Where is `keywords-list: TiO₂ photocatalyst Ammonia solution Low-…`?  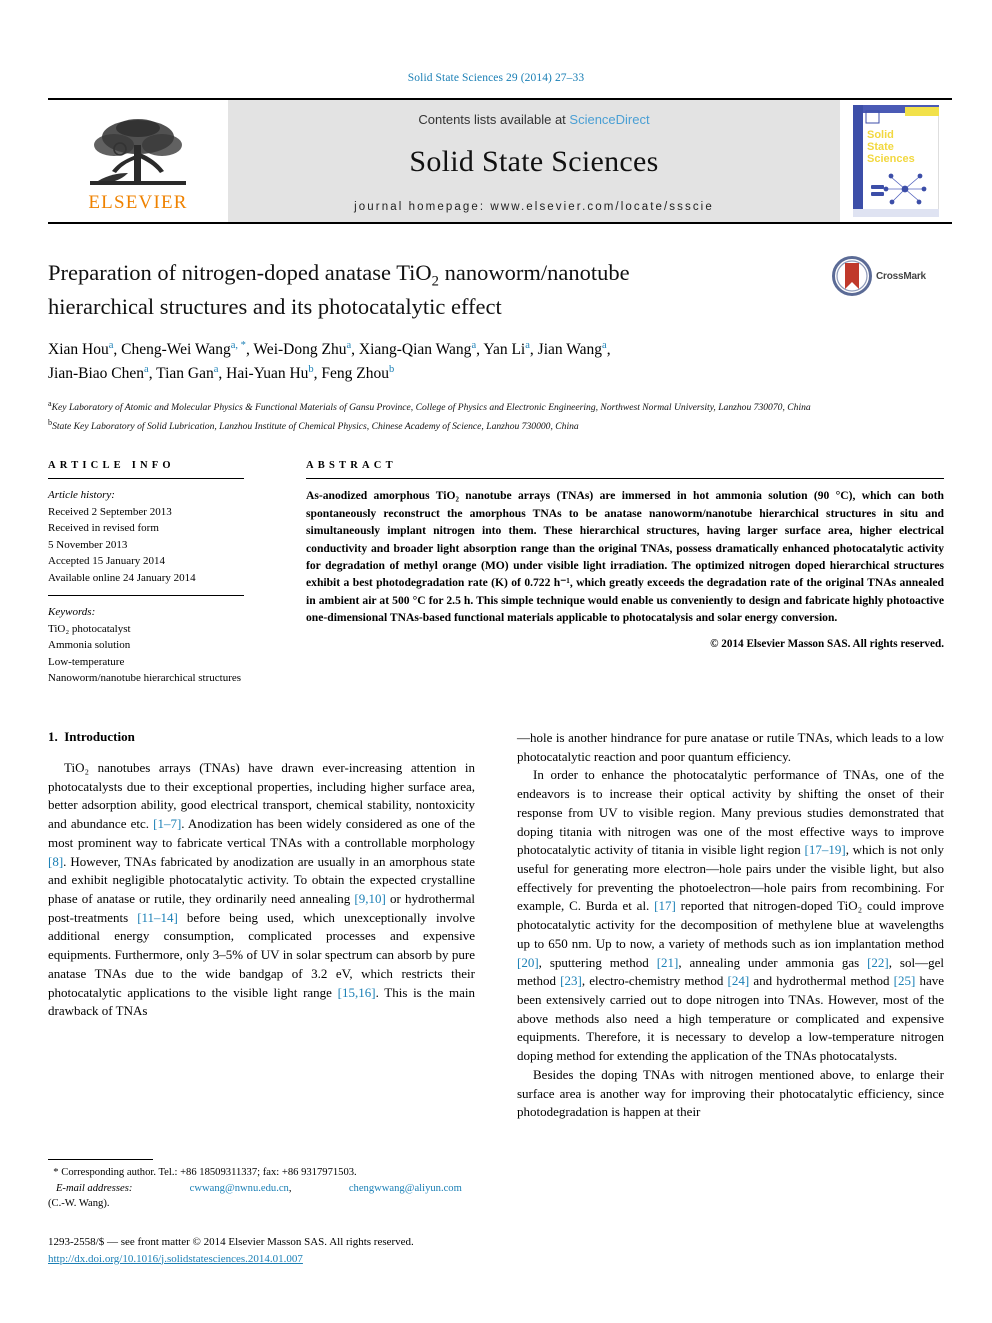
keywords-list: TiO₂ photocatalyst Ammonia solution Low-… is located at coordinates (146, 654).